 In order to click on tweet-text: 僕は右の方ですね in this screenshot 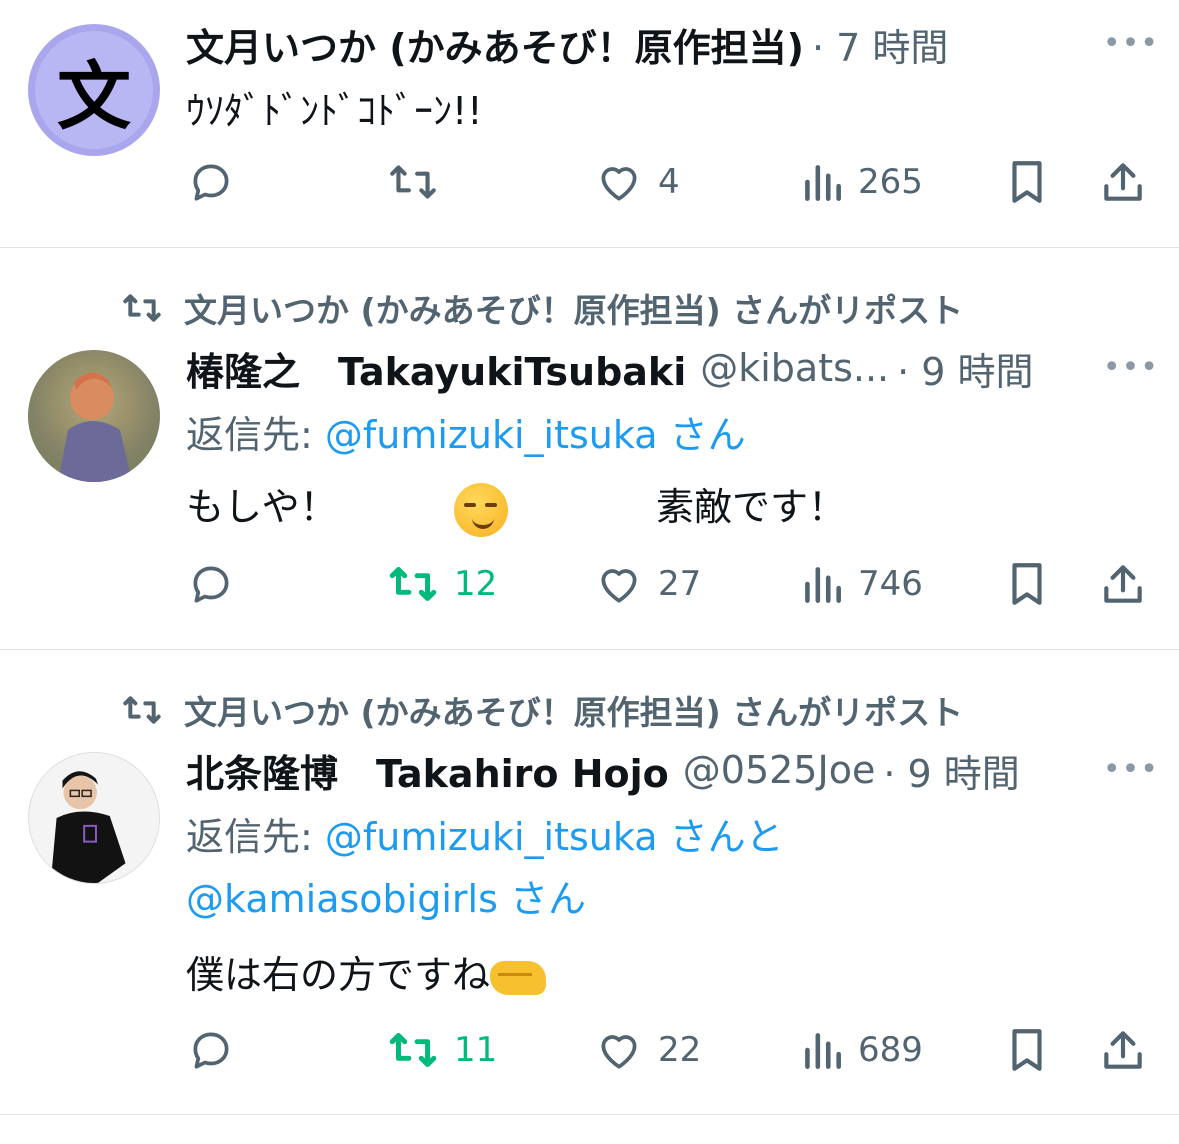, I will do `click(366, 971)`.